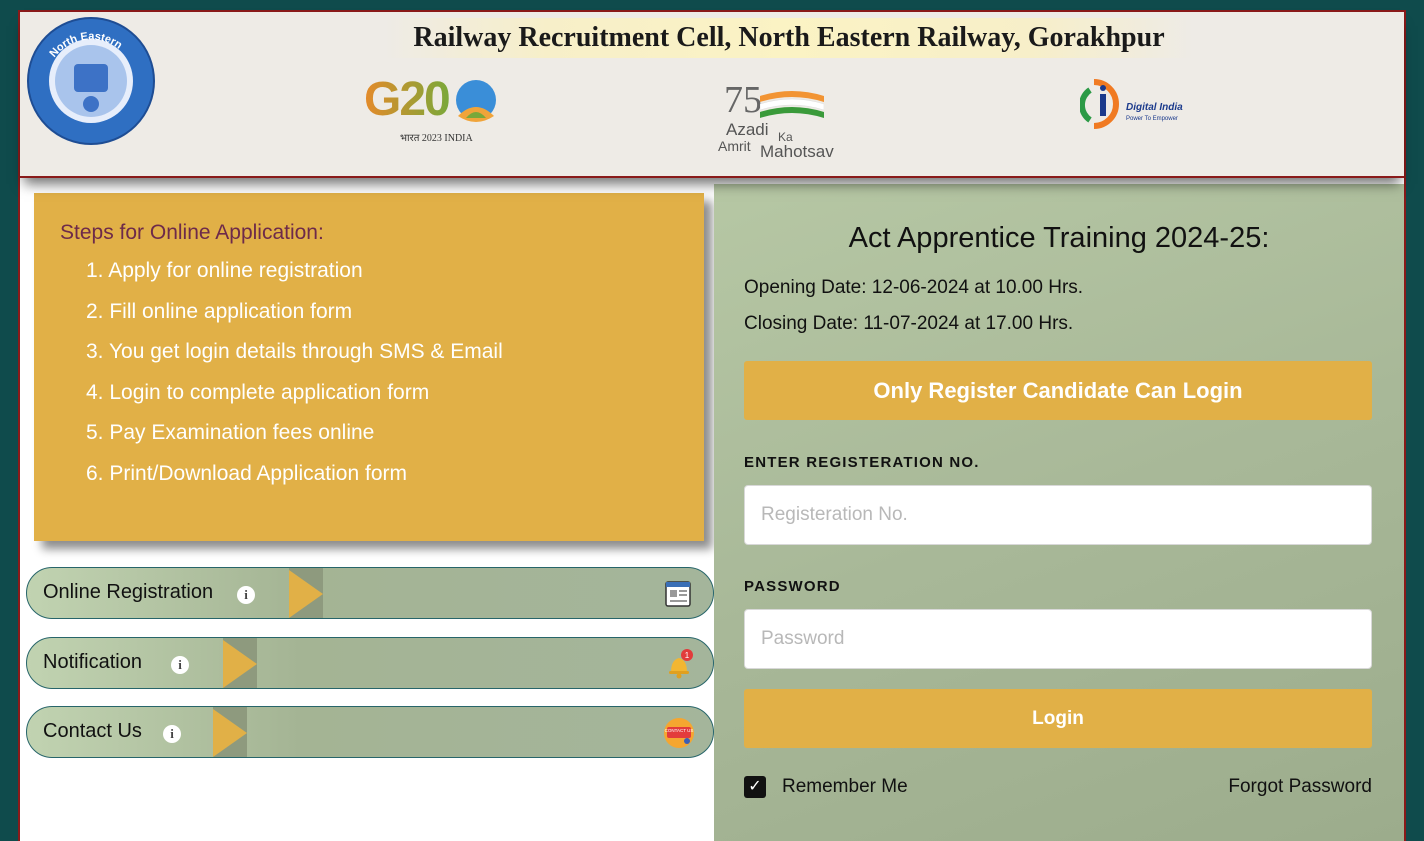 This screenshot has width=1424, height=841. What do you see at coordinates (476, 101) in the screenshot?
I see `globe-lotus-icon` at bounding box center [476, 101].